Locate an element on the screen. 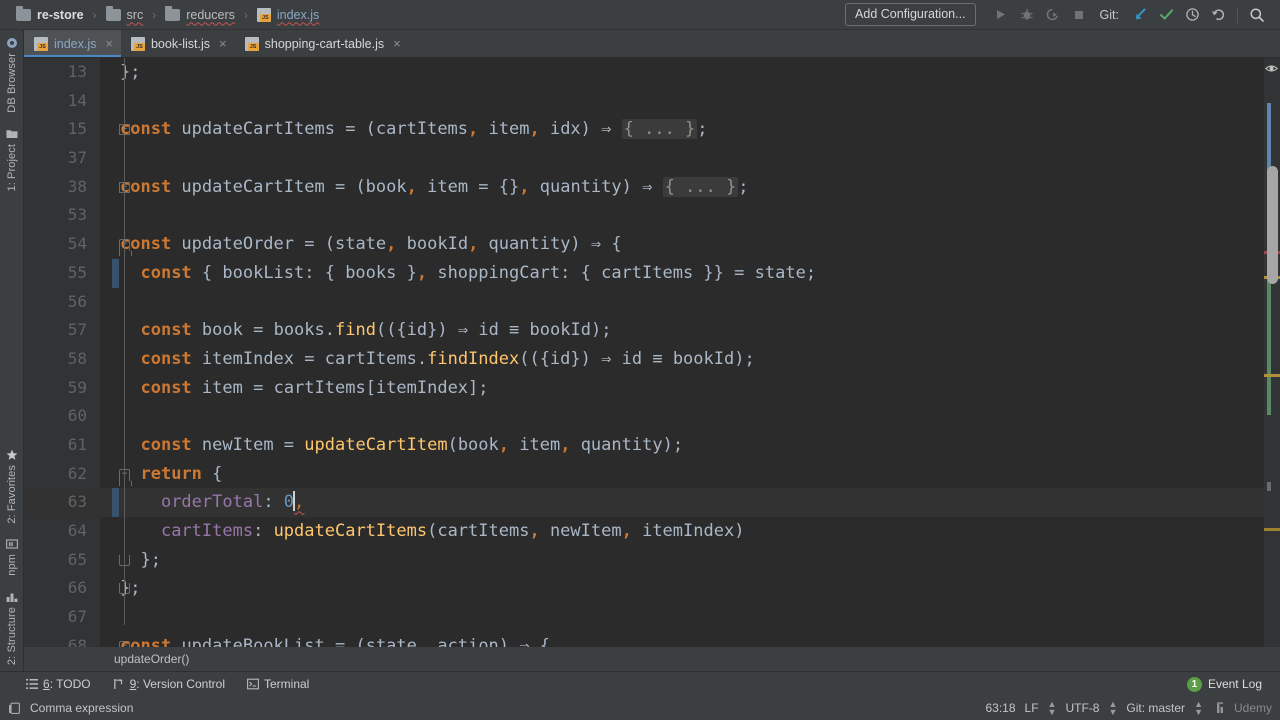 The width and height of the screenshot is (1280, 720). breadcrumb-item-index-js: index.js is located at coordinates (288, 15).